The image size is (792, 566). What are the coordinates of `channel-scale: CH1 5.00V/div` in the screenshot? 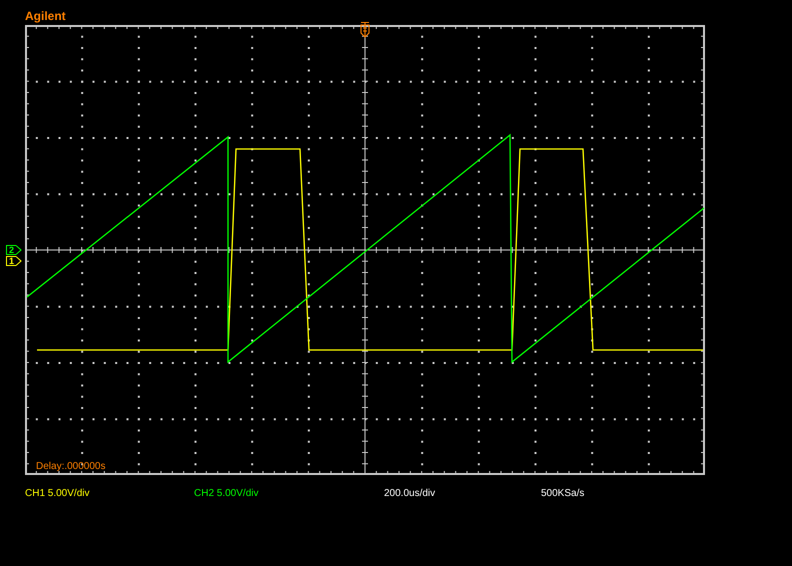 It's located at (57, 493).